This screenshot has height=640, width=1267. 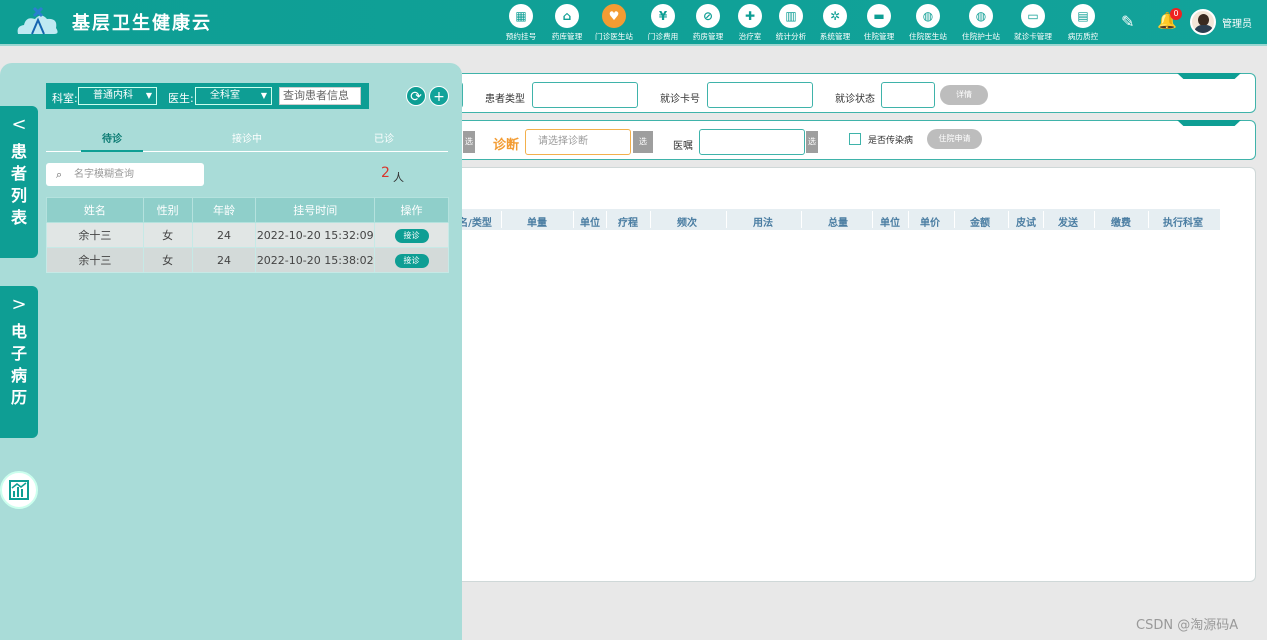 I want to click on tab-in-progress: 接诊中, so click(x=247, y=137).